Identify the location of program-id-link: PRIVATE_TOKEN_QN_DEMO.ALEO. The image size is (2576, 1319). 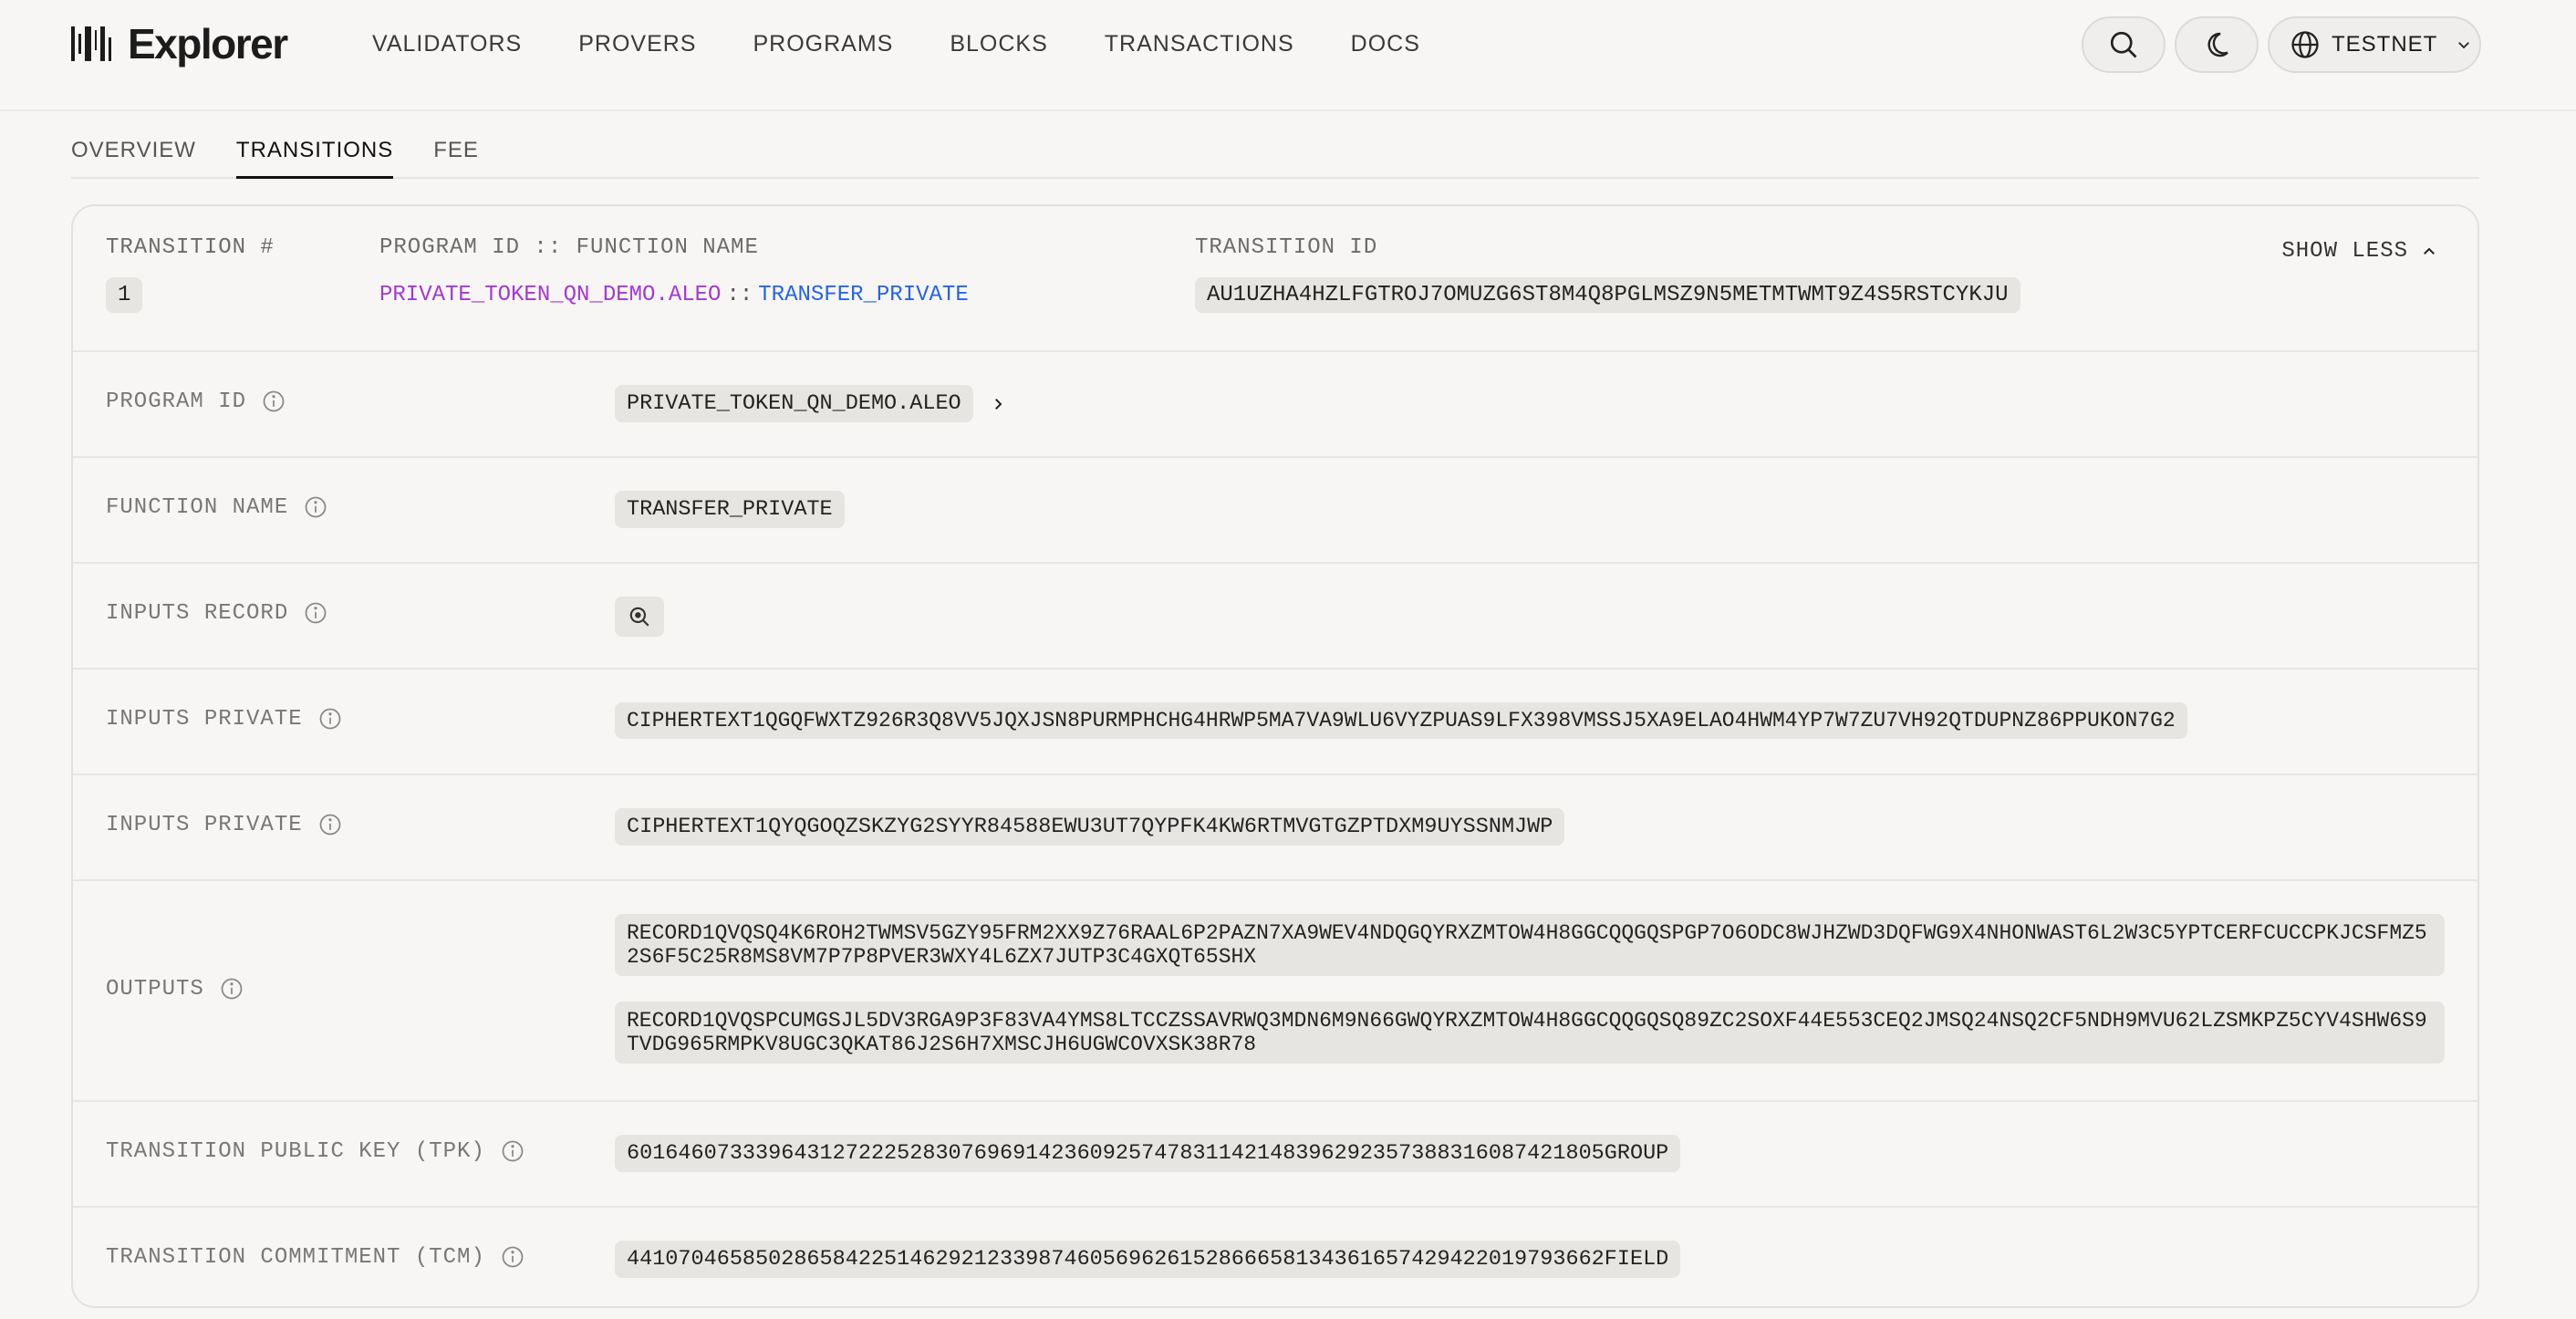
(550, 295).